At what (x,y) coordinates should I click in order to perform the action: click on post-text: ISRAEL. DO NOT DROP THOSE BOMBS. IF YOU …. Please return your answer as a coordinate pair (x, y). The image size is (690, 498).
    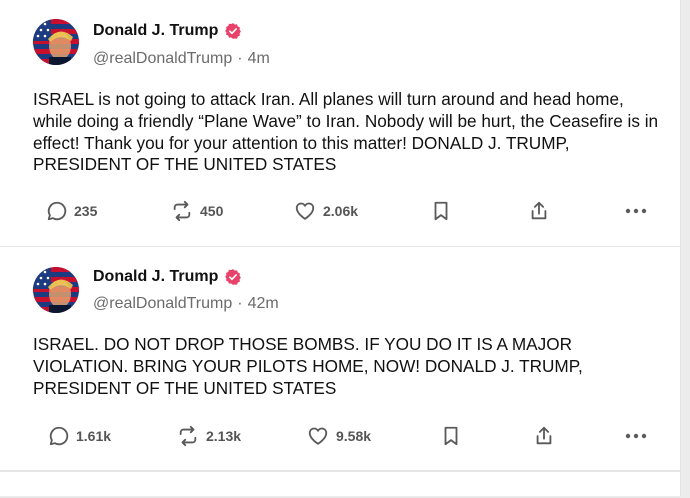
    Looking at the image, I should click on (308, 366).